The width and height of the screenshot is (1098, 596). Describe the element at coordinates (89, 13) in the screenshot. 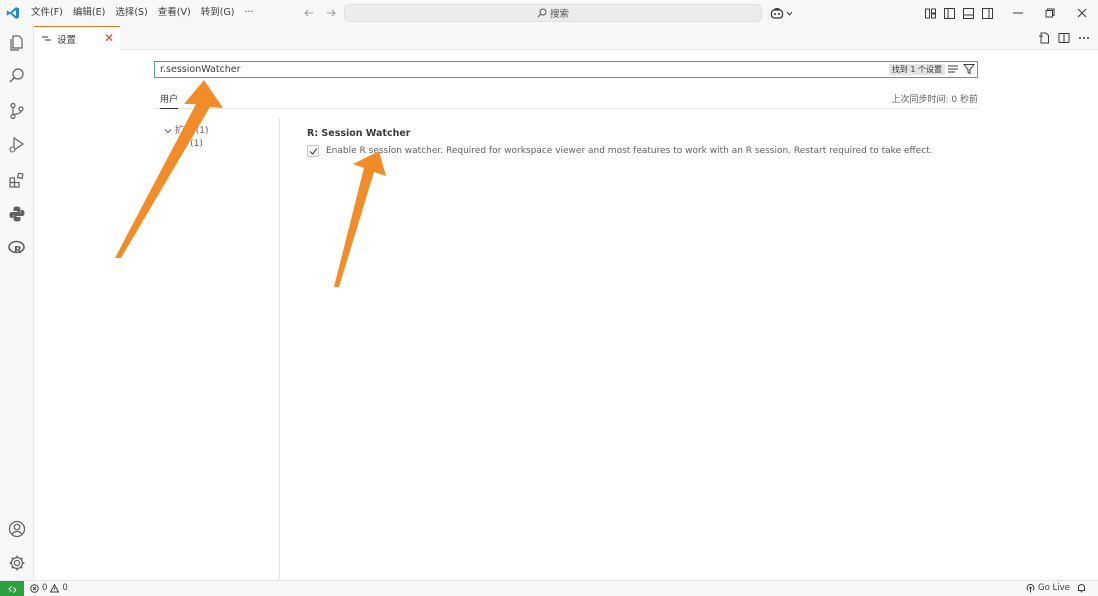

I see `menu-edit: 编辑(E)` at that location.